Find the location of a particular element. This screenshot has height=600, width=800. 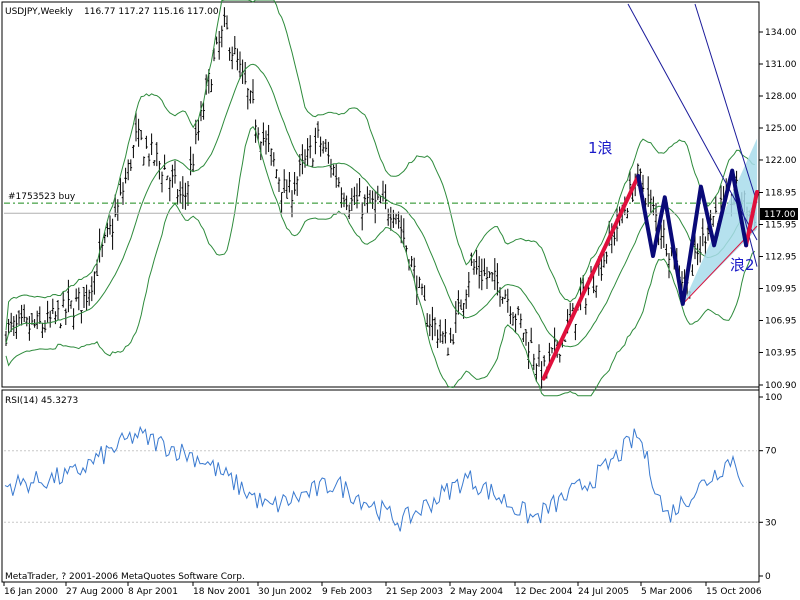

date-tick-label: 9 Feb 2003 is located at coordinates (347, 592).